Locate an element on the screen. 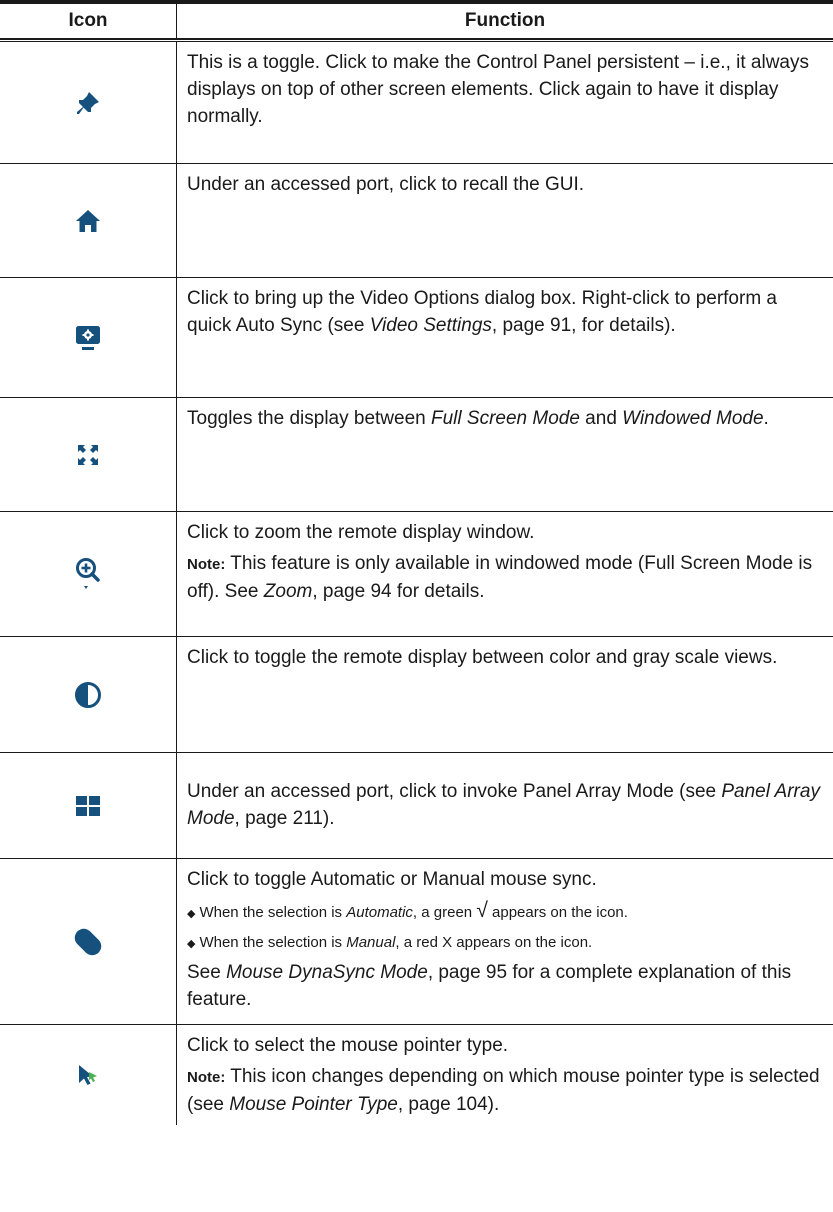 The height and width of the screenshot is (1212, 833). header-function: Function is located at coordinates (505, 20).